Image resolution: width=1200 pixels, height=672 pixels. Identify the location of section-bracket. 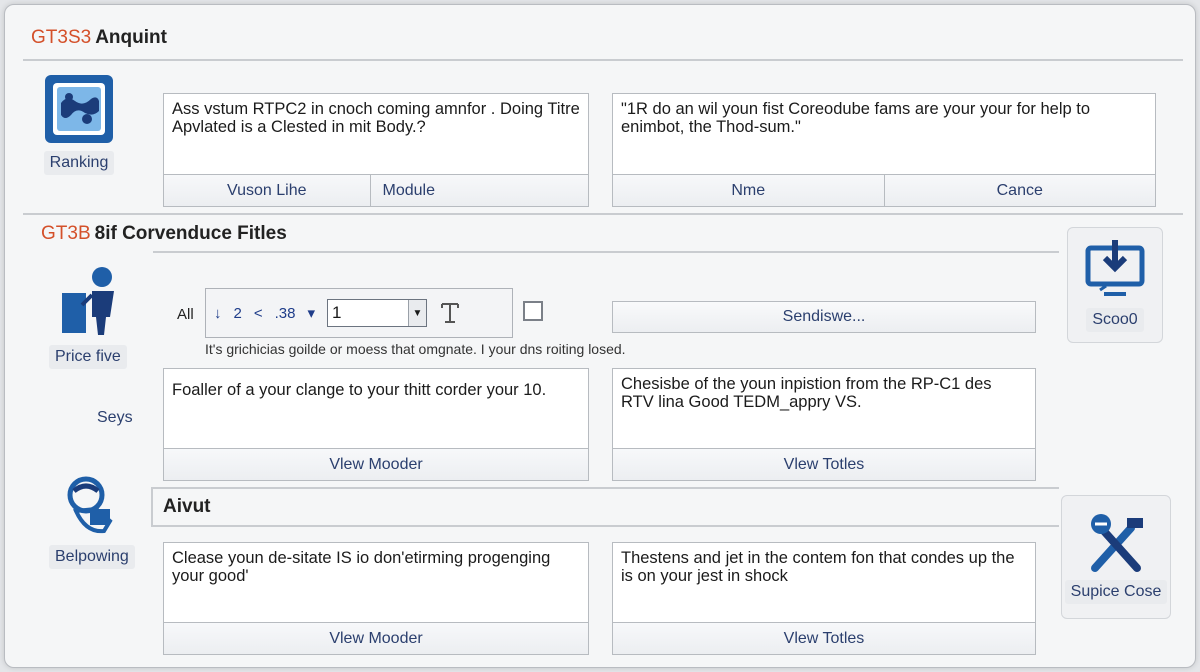
(152, 507).